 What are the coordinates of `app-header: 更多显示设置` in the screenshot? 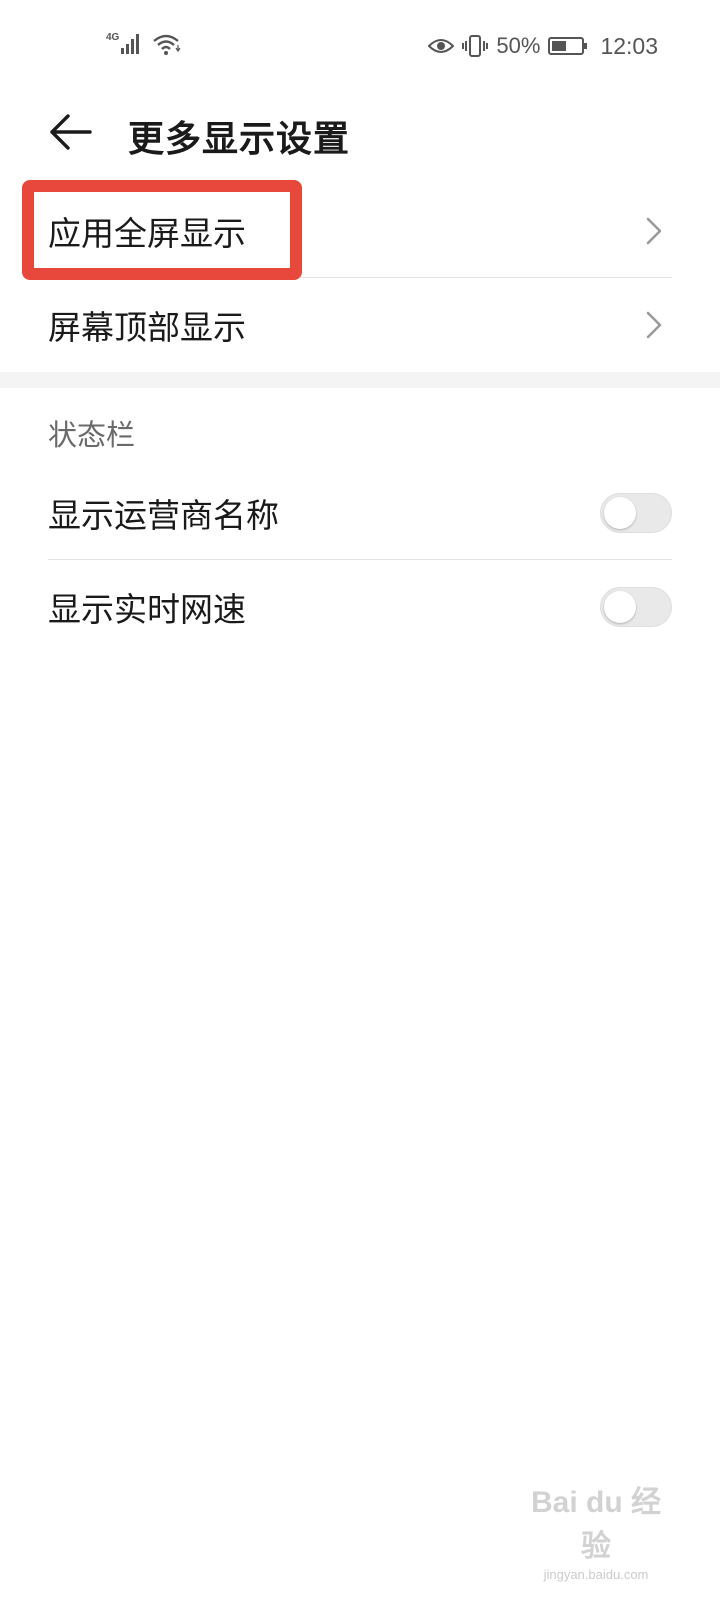 It's located at (360, 132).